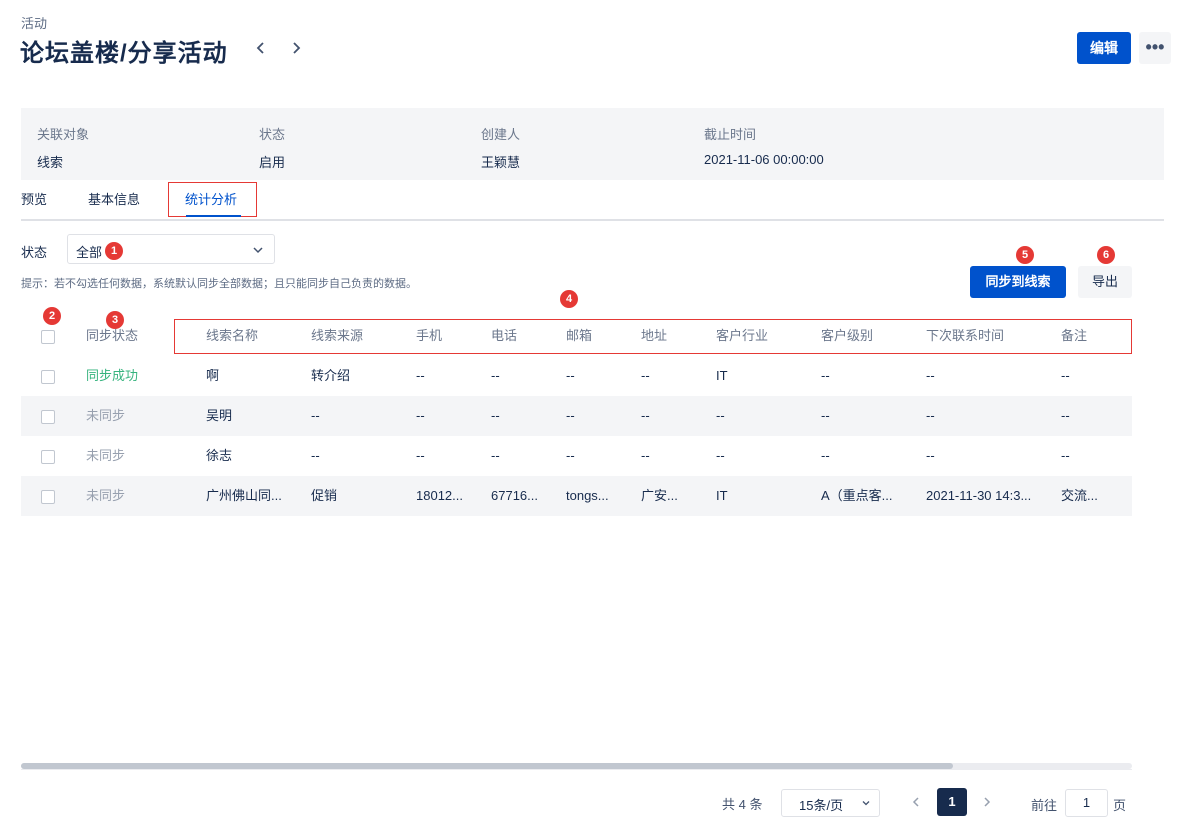  Describe the element at coordinates (114, 199) in the screenshot. I see `tab-basic-info: 基本信息` at that location.